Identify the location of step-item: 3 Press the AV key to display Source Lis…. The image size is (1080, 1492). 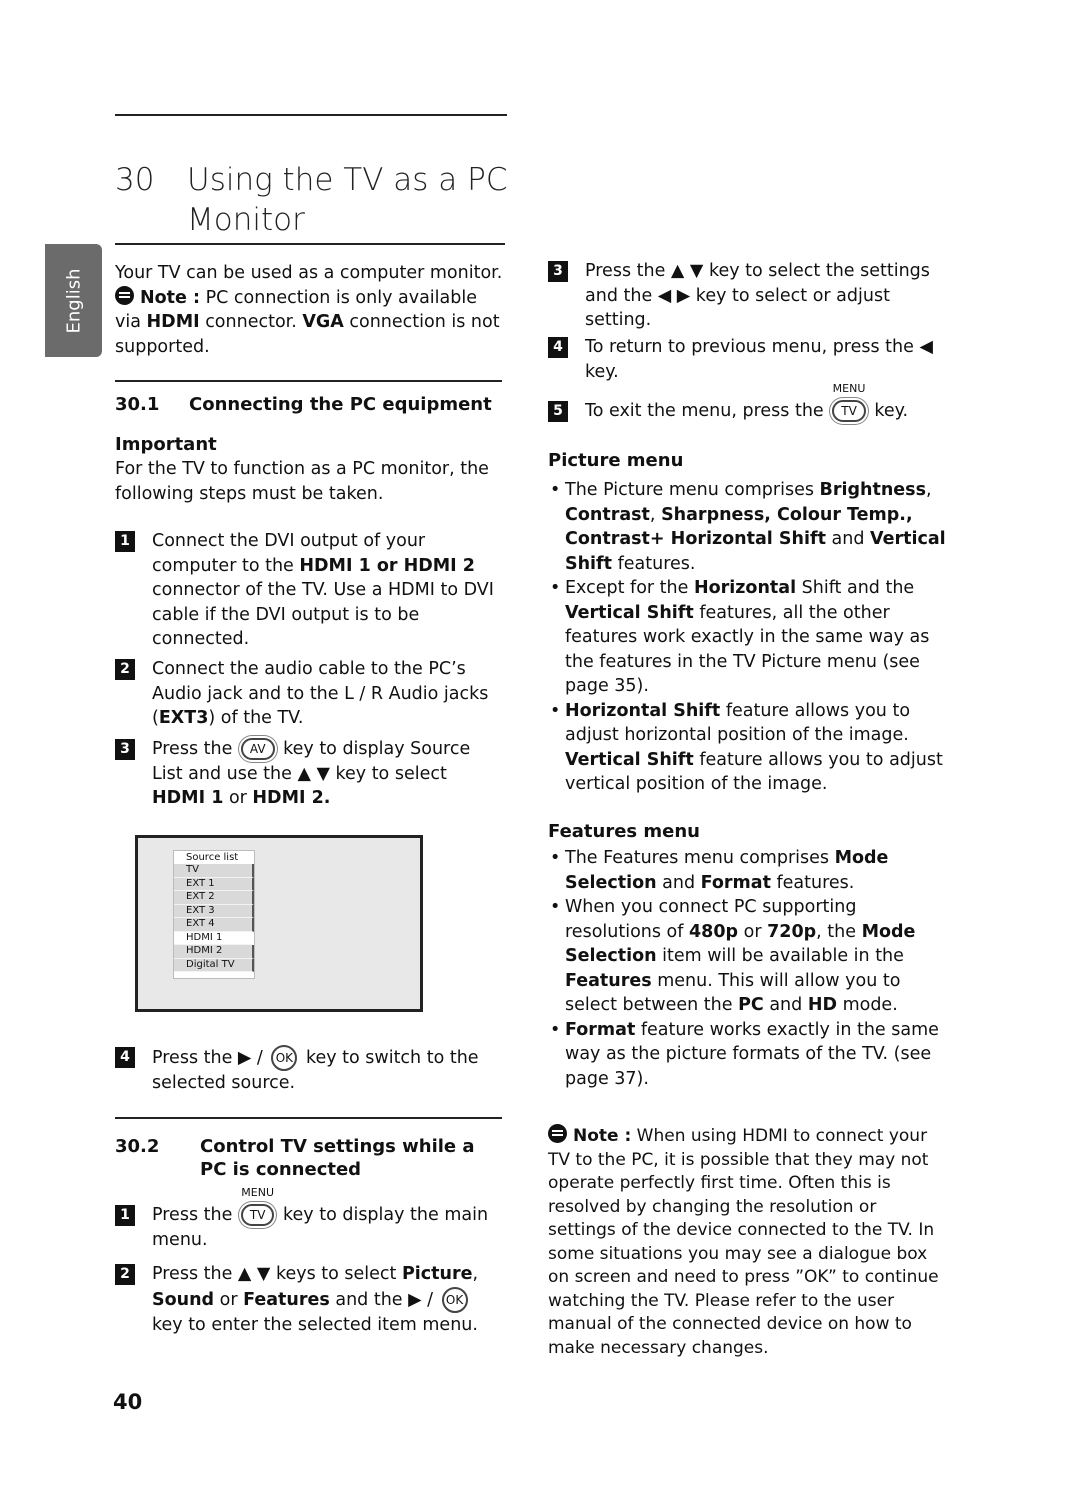
(310, 774).